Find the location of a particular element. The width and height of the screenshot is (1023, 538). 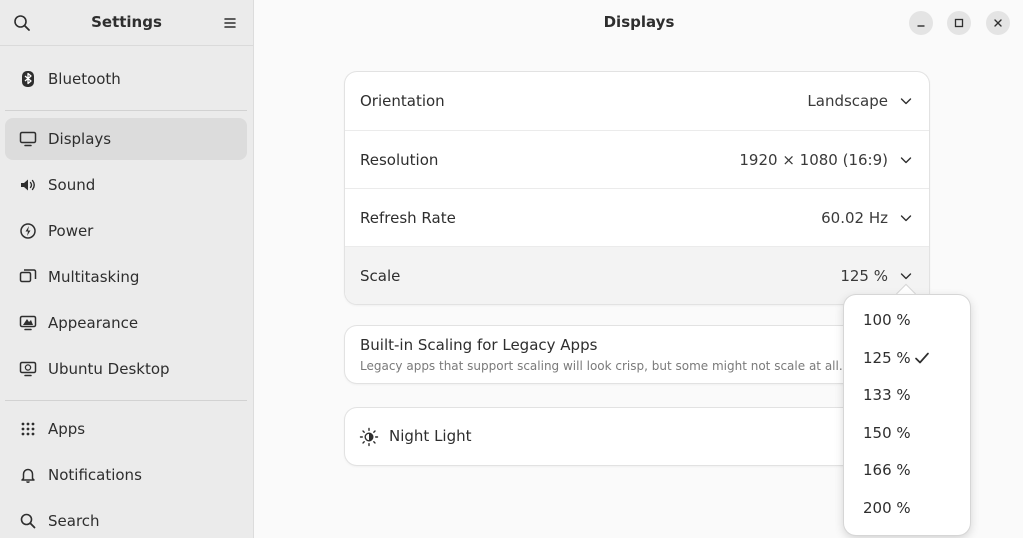

row-label: Orientation is located at coordinates (402, 101).